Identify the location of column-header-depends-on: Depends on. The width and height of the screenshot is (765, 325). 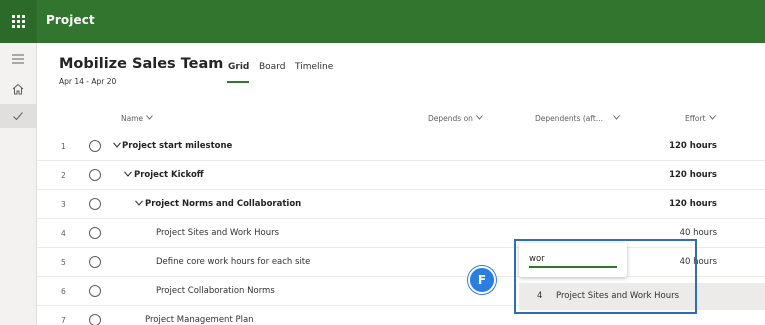
(455, 118).